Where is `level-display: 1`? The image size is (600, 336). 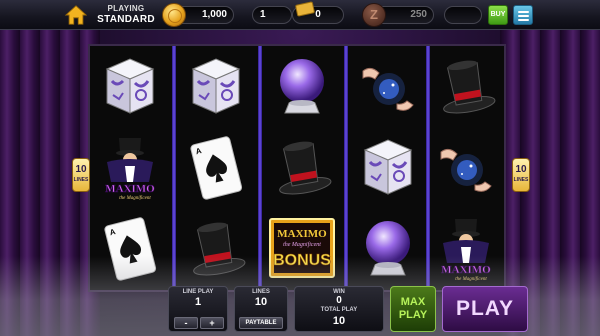 level-display: 1 is located at coordinates (272, 15).